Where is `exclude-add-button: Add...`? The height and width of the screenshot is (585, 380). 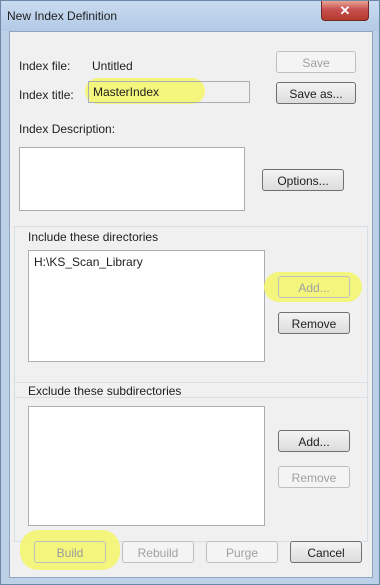
exclude-add-button: Add... is located at coordinates (314, 441).